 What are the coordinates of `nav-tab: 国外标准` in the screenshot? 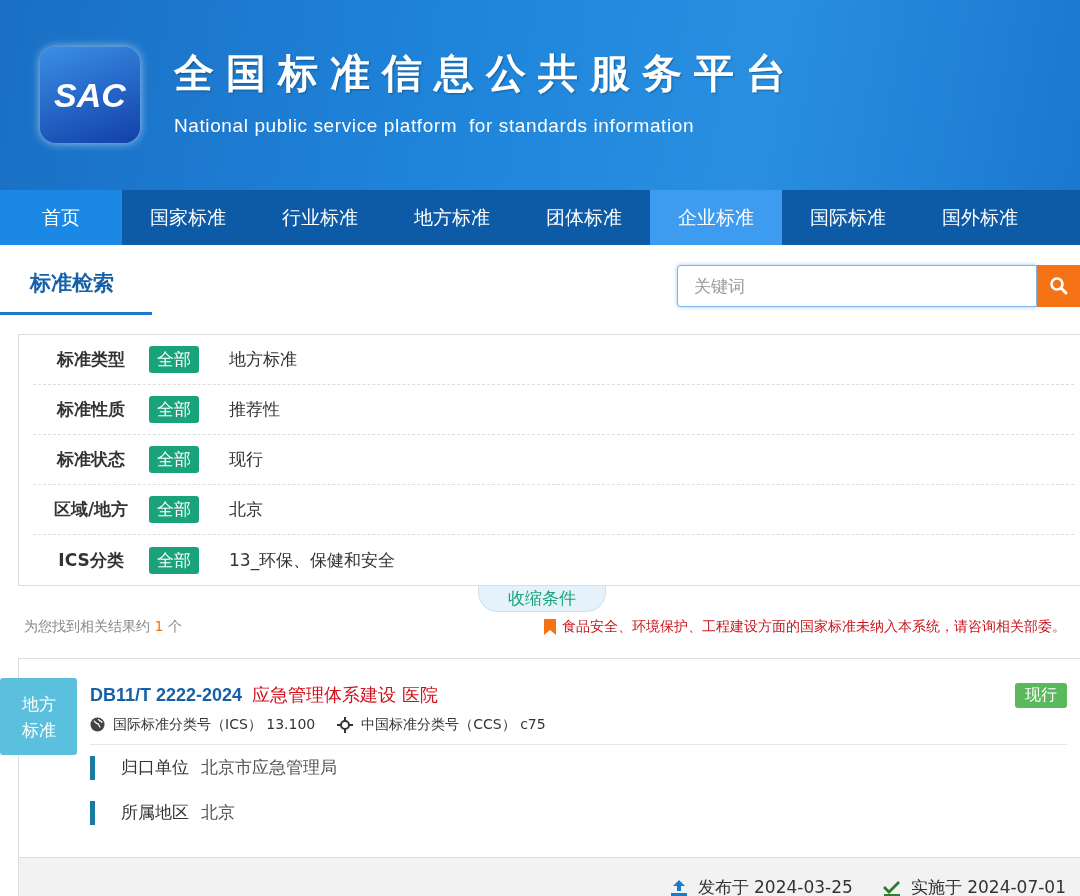 It's located at (980, 217).